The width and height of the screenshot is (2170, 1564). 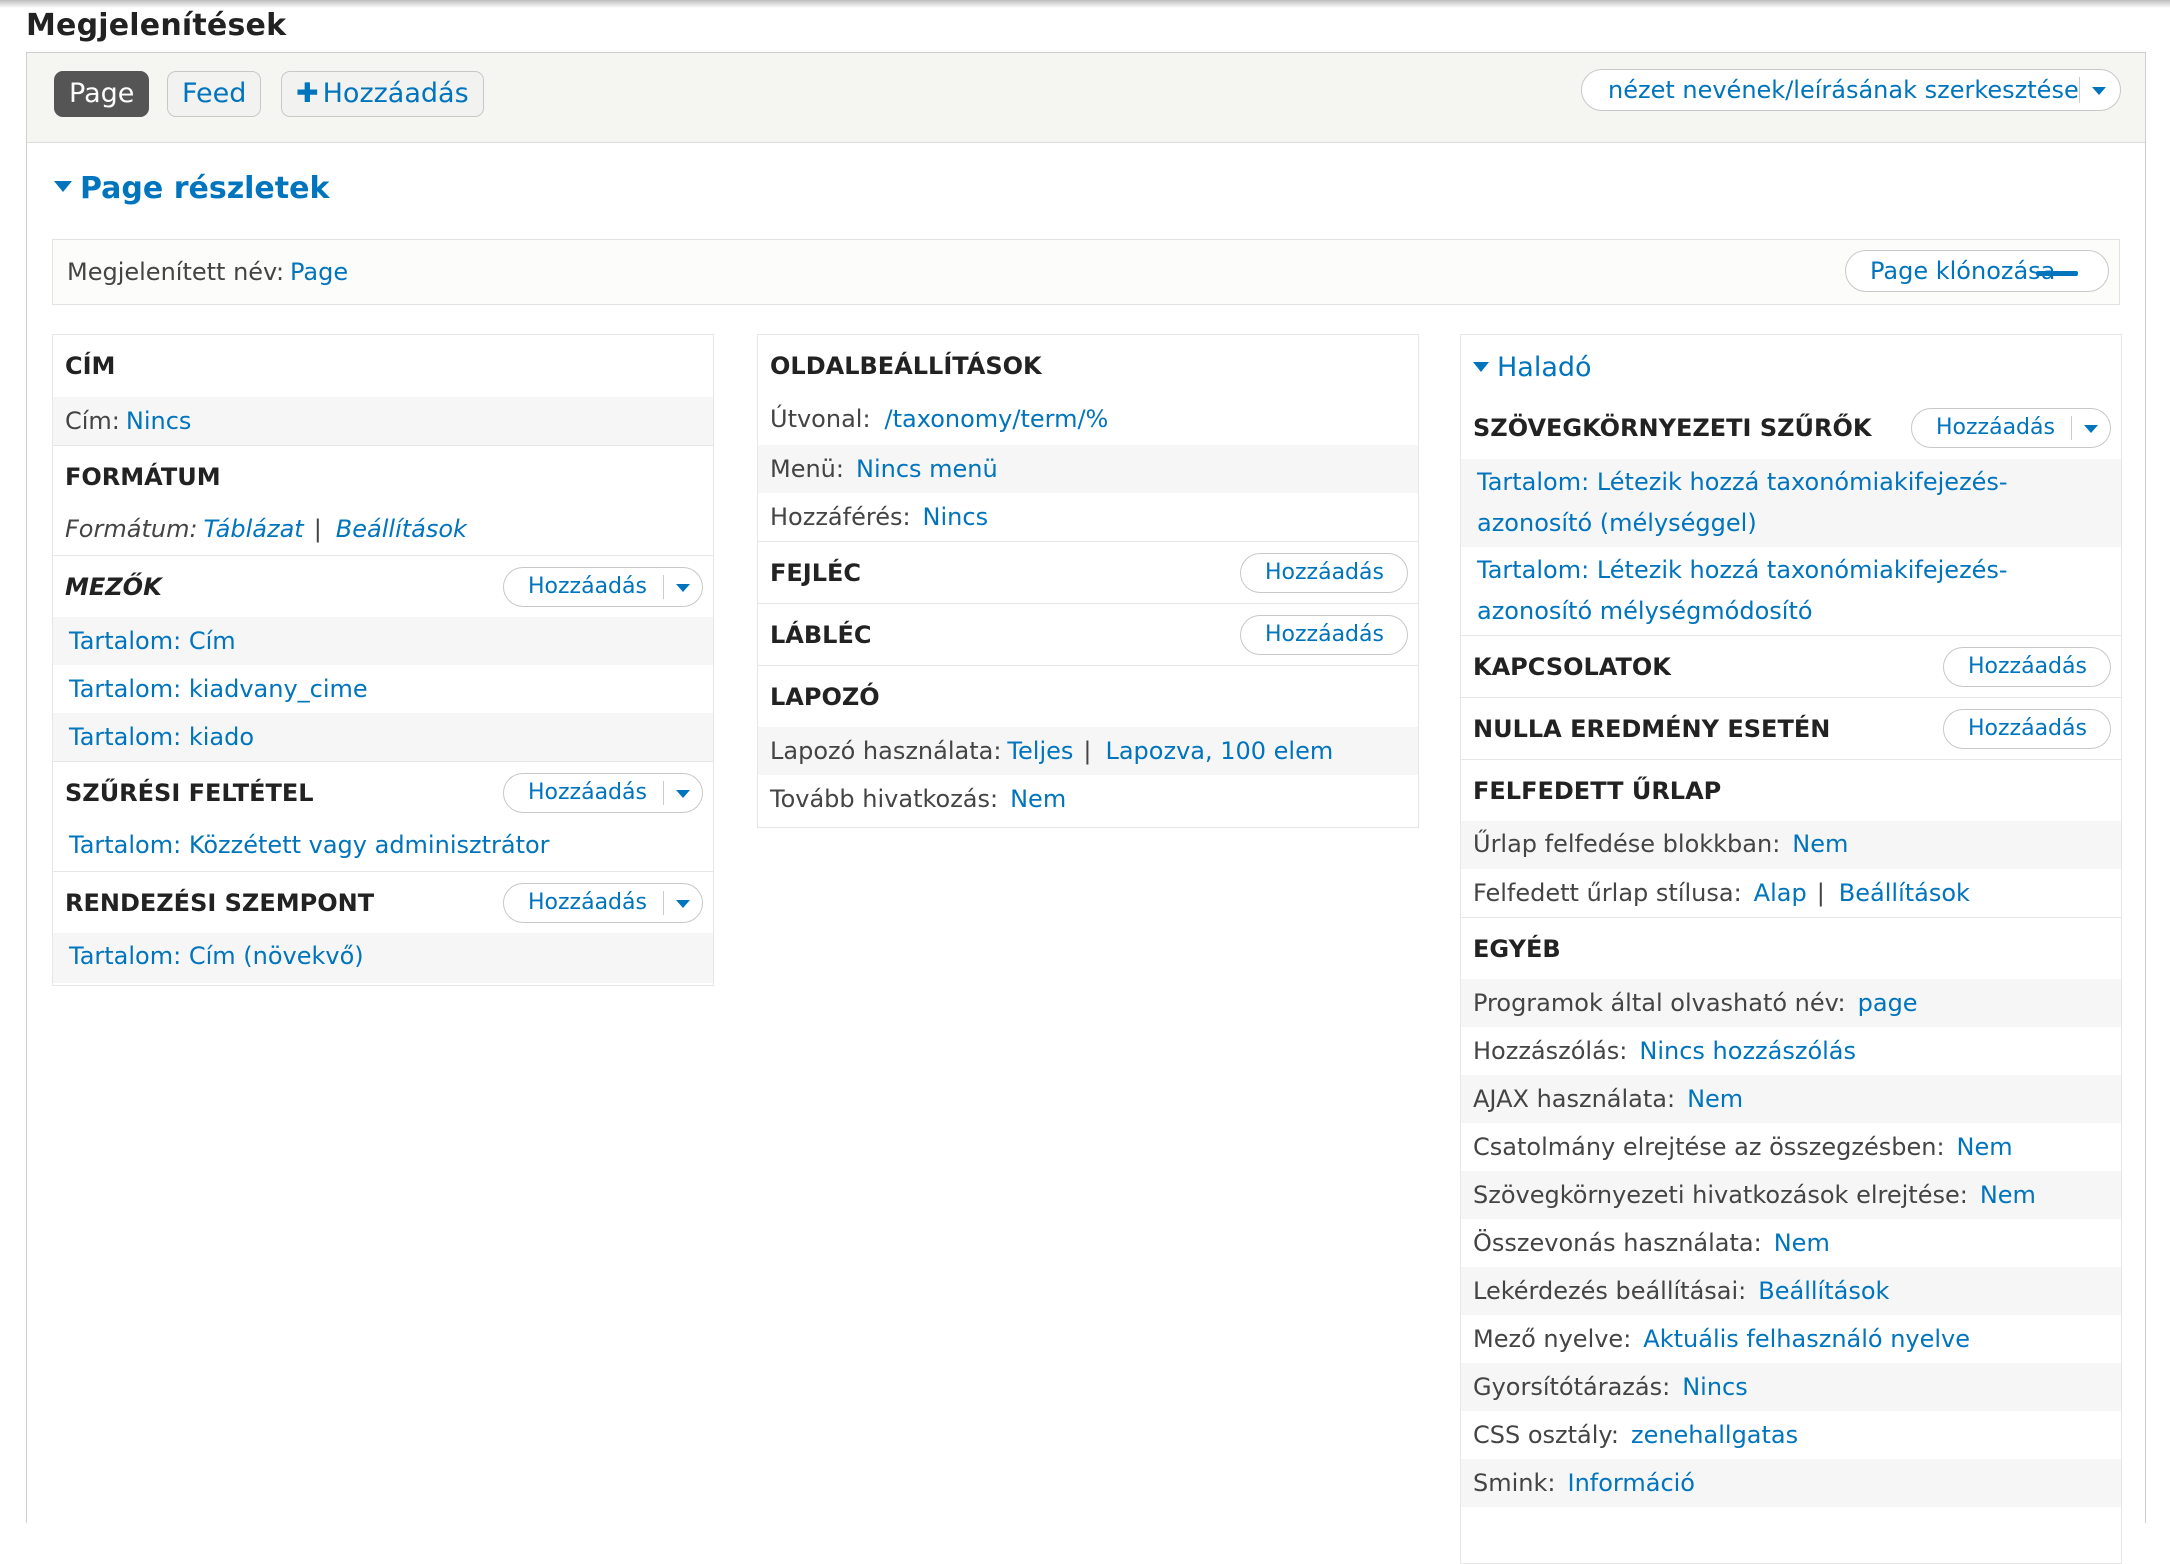 I want to click on tab-page: Page, so click(x=102, y=94).